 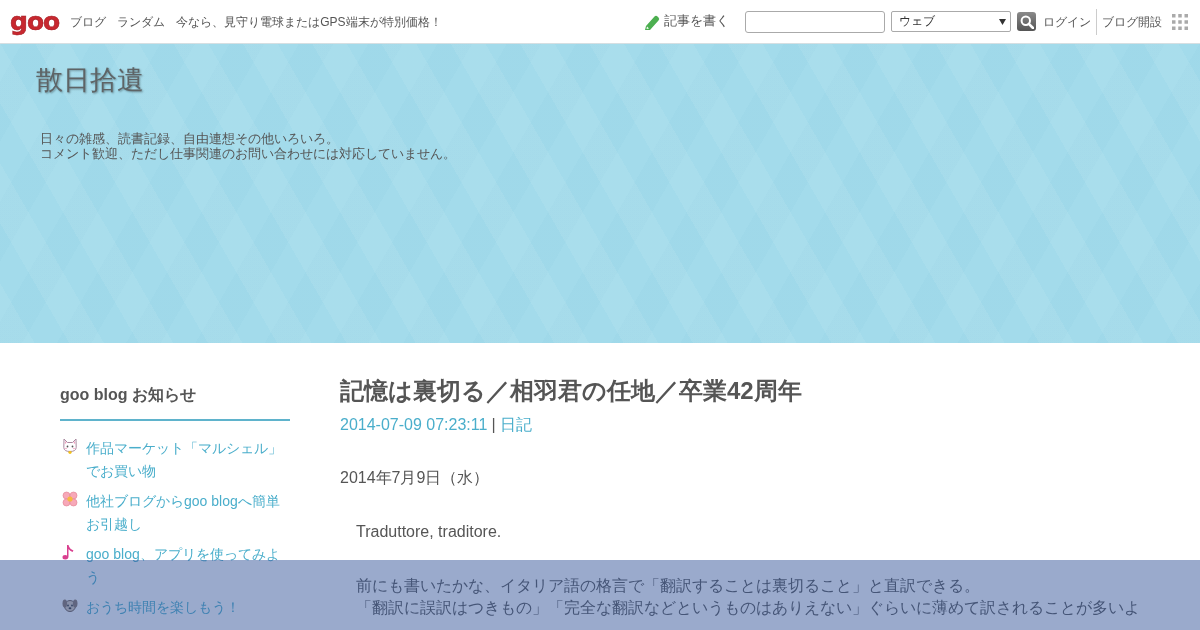 What do you see at coordinates (141, 21) in the screenshot?
I see `nav-link: ランダム` at bounding box center [141, 21].